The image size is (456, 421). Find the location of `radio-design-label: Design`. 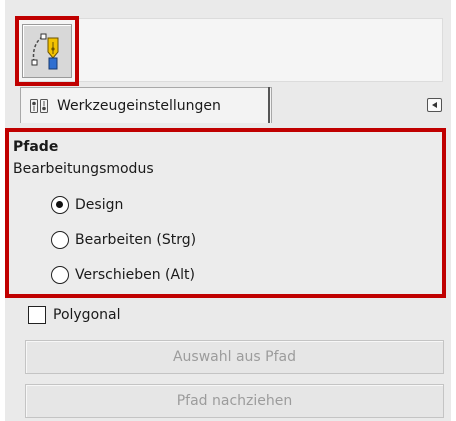

radio-design-label: Design is located at coordinates (99, 205).